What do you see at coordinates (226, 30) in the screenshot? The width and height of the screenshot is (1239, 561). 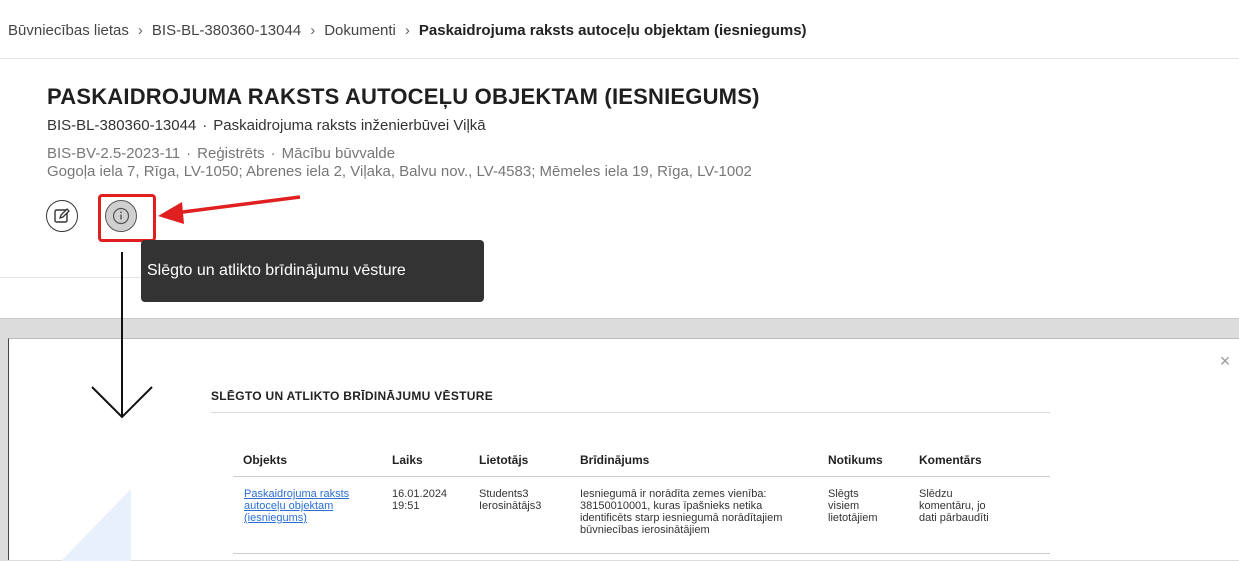 I see `breadcrumb-item-case: BIS-BL-380360-13044` at bounding box center [226, 30].